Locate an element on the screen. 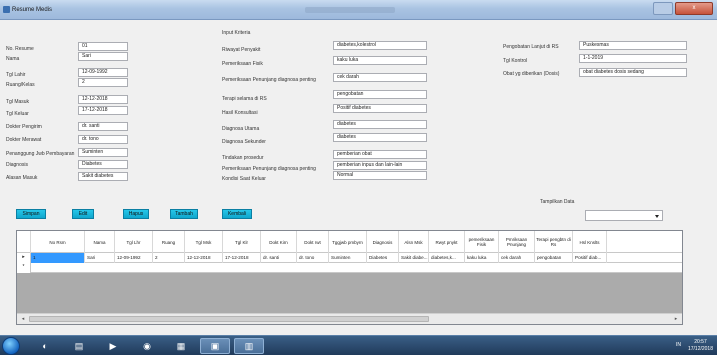 Image resolution: width=717 pixels, height=355 pixels. clock-date: 17/12/2018 is located at coordinates (700, 349).